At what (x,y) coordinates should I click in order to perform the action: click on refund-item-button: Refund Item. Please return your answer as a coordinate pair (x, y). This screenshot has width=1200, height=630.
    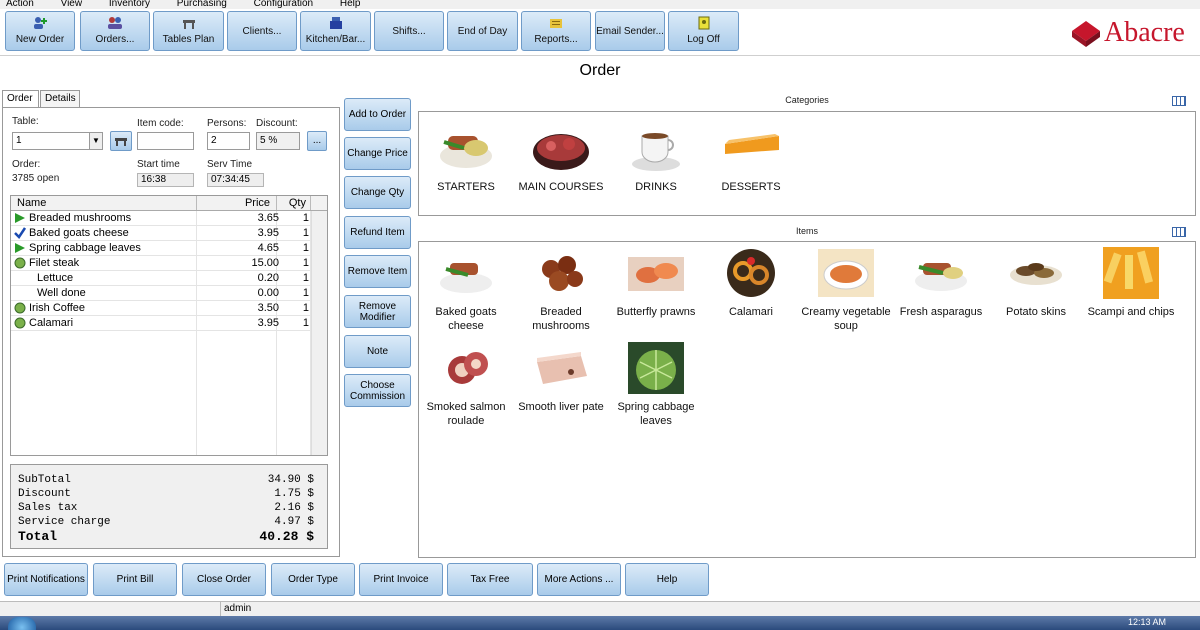
    Looking at the image, I should click on (377, 232).